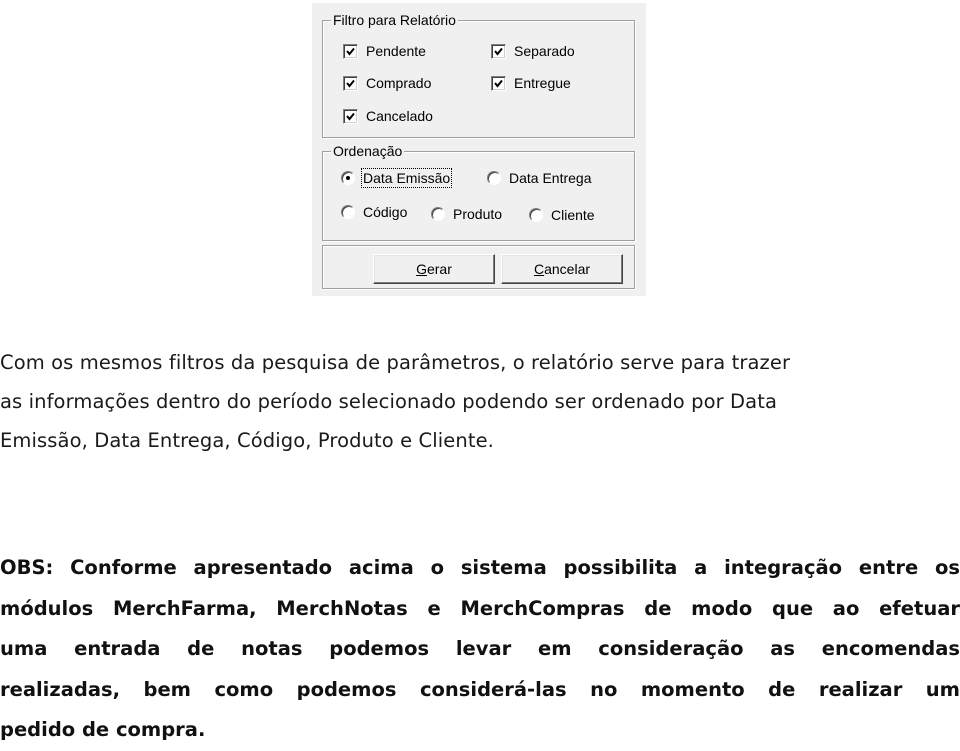 This screenshot has width=960, height=751. I want to click on checkbox-cancelado: Cancelado, so click(388, 116).